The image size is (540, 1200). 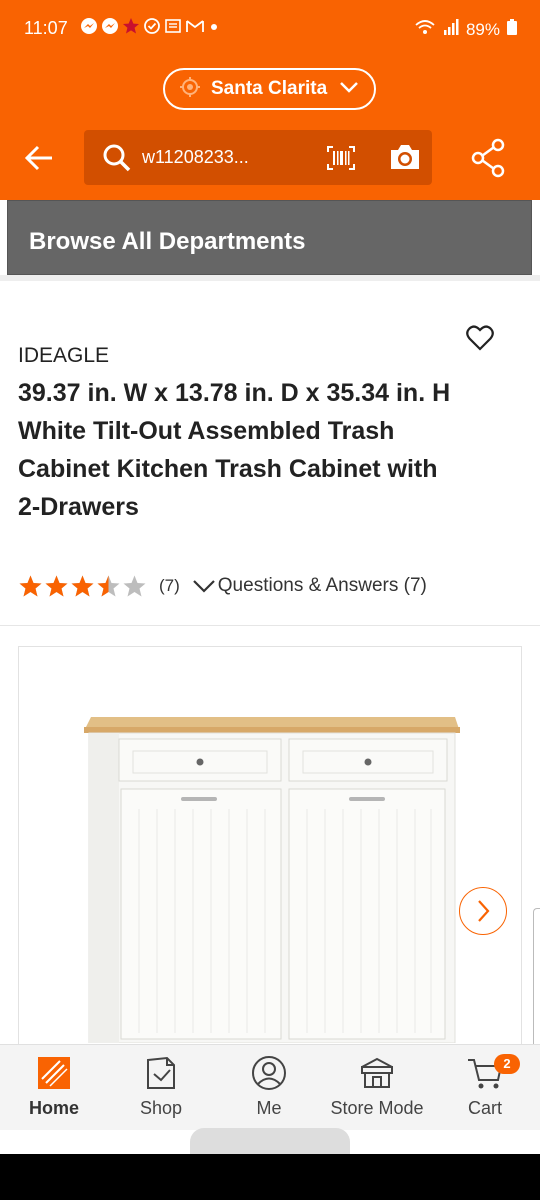 I want to click on nav-home: Home, so click(x=54, y=1088).